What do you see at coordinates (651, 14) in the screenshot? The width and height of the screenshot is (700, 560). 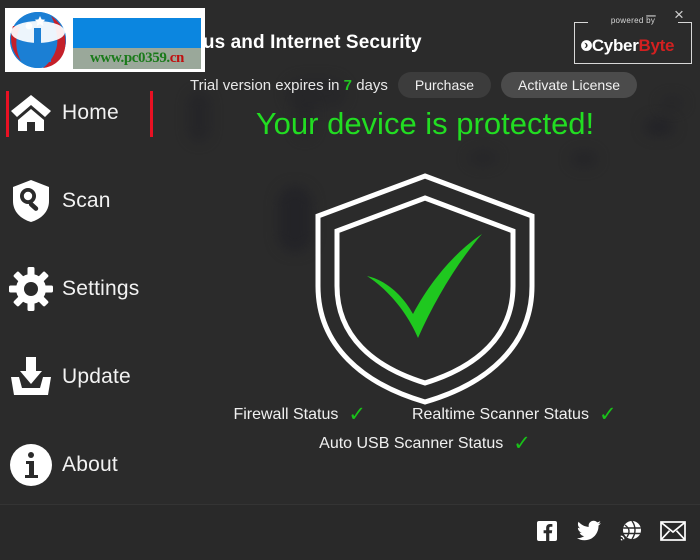 I see `minimize-icon: –` at bounding box center [651, 14].